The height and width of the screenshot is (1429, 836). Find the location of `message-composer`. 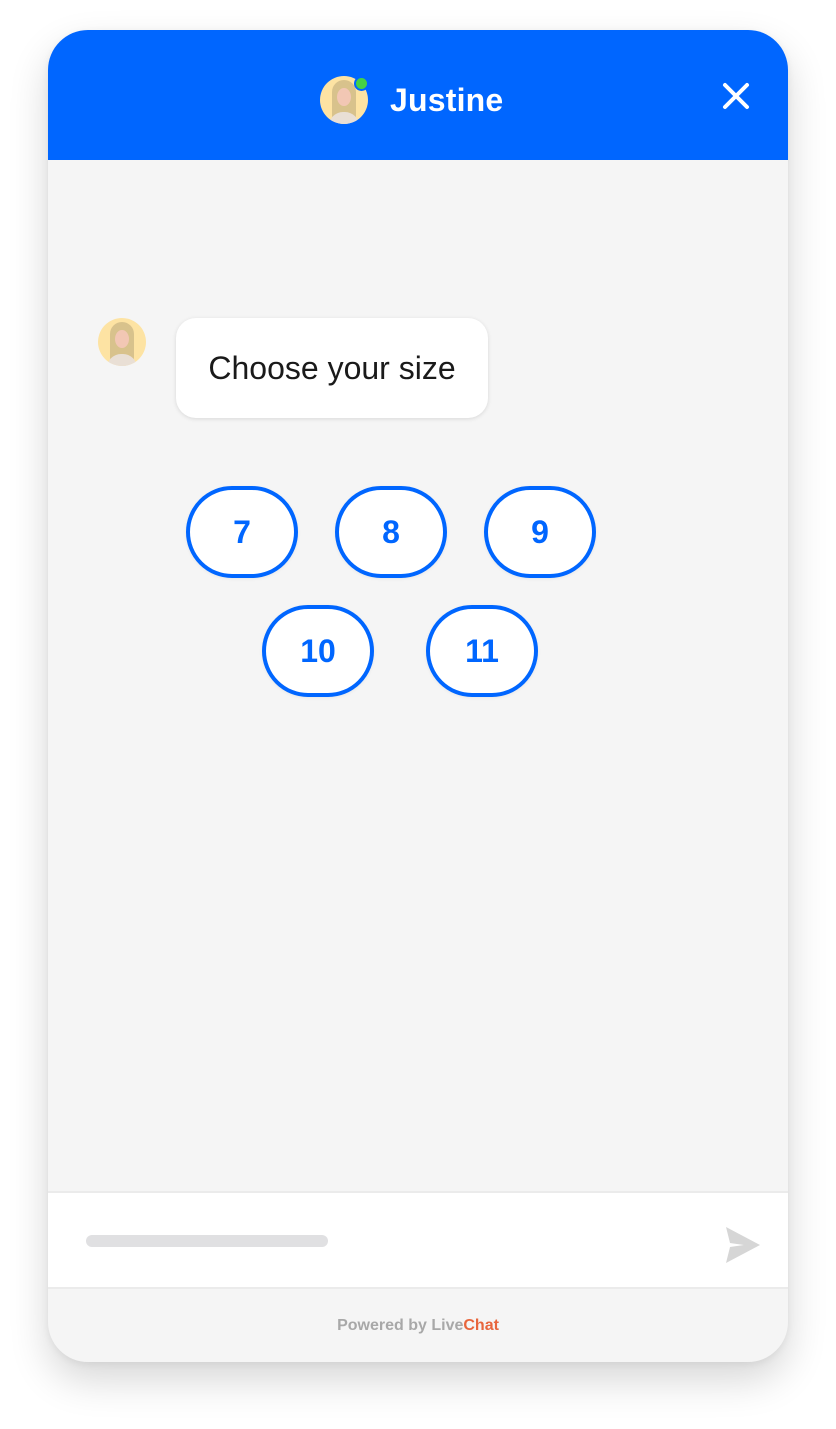

message-composer is located at coordinates (418, 1240).